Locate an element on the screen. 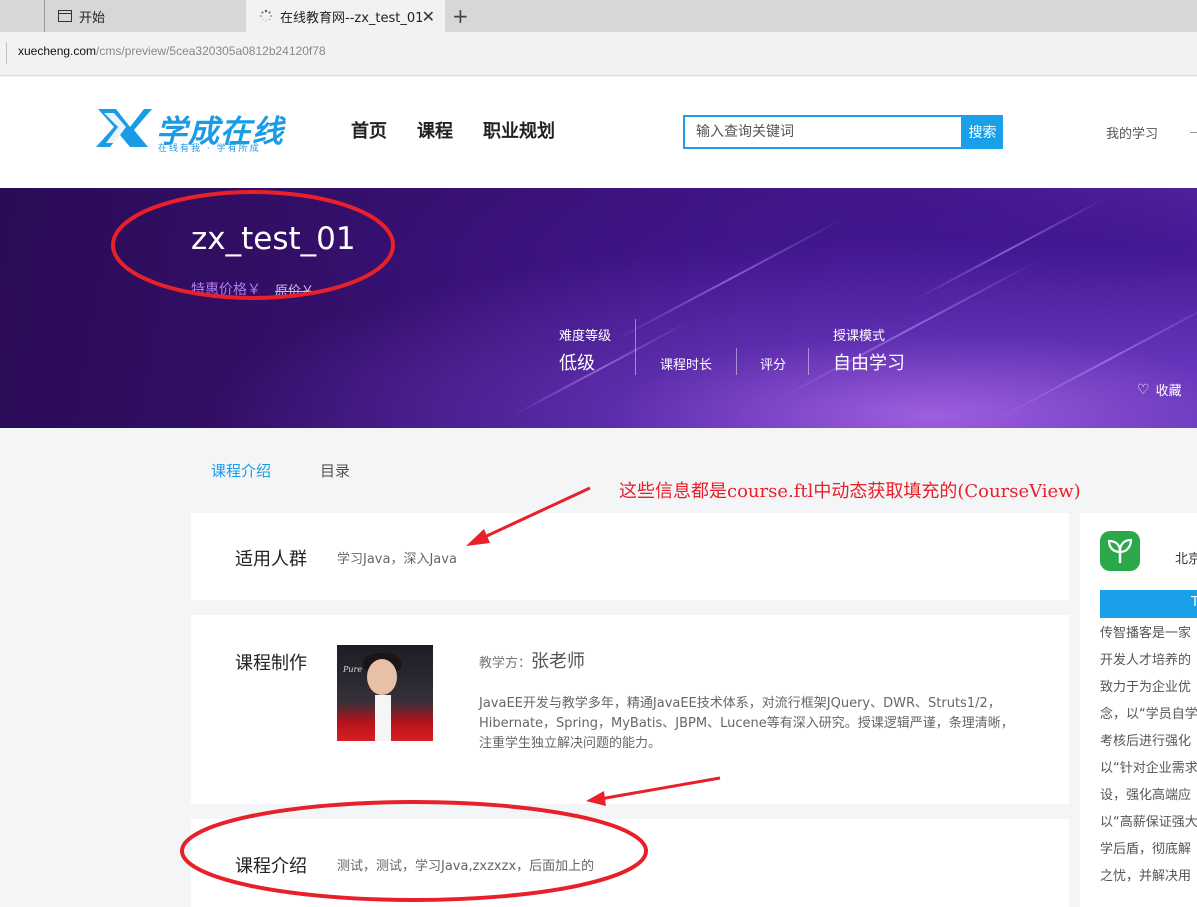  course-title: zx_test_01 is located at coordinates (273, 239).